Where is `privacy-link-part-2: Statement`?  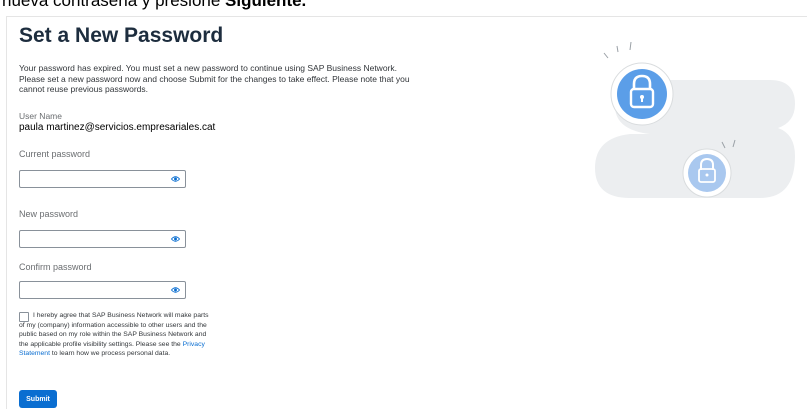 privacy-link-part-2: Statement is located at coordinates (34, 353).